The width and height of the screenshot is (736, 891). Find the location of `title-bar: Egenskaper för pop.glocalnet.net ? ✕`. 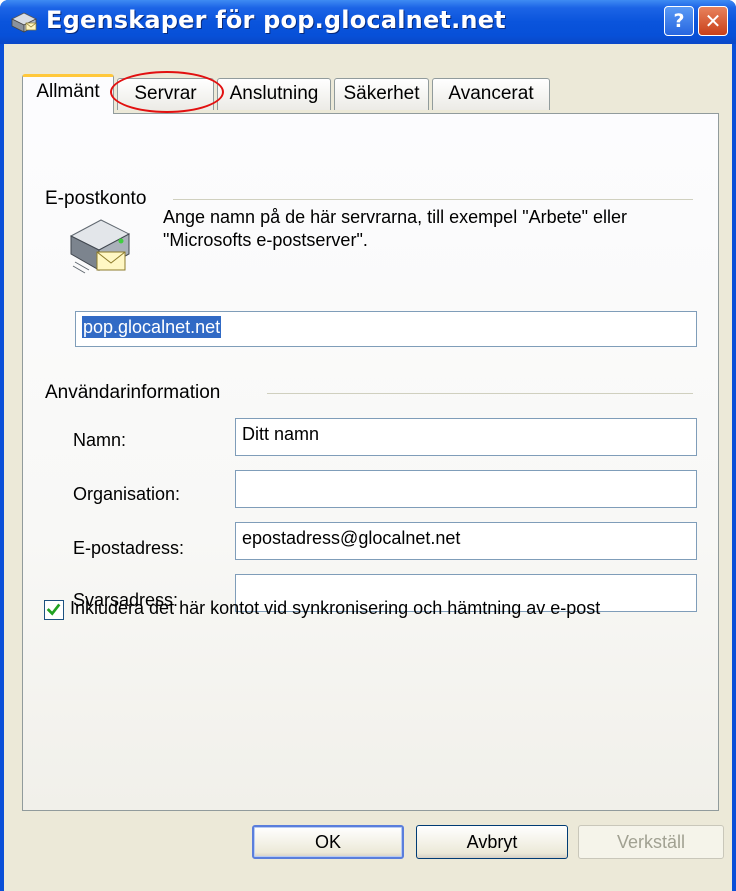

title-bar: Egenskaper för pop.glocalnet.net ? ✕ is located at coordinates (368, 22).